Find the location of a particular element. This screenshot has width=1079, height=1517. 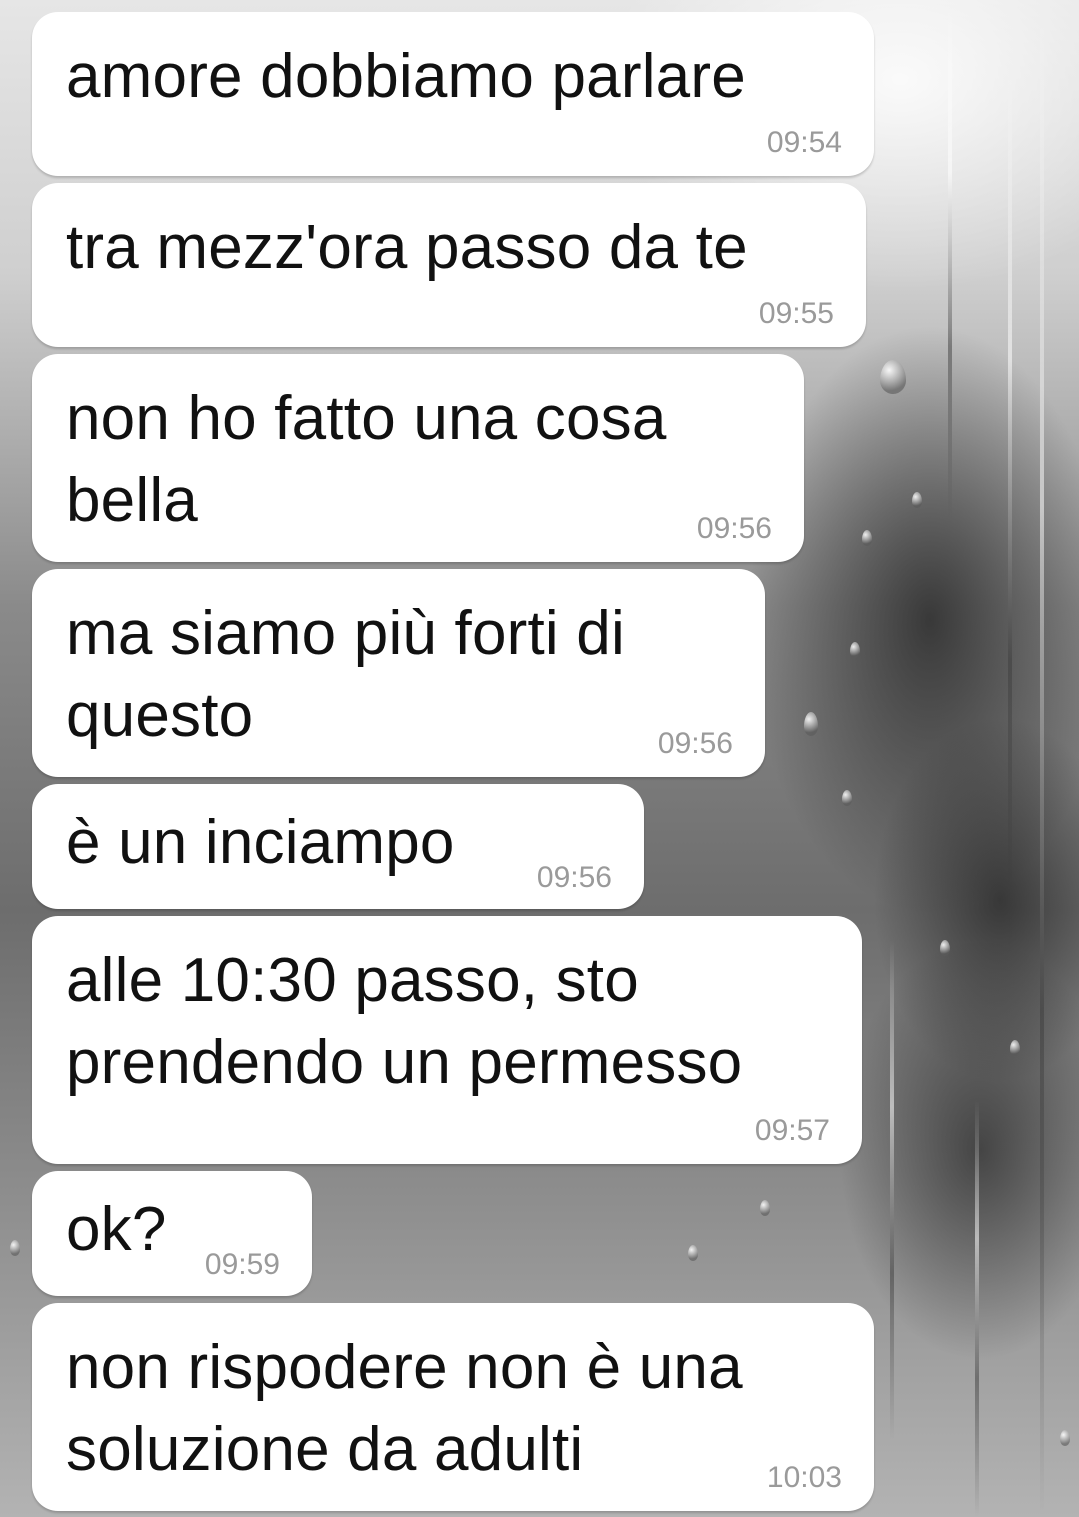

message-timestamp: 09:59 is located at coordinates (242, 1264).